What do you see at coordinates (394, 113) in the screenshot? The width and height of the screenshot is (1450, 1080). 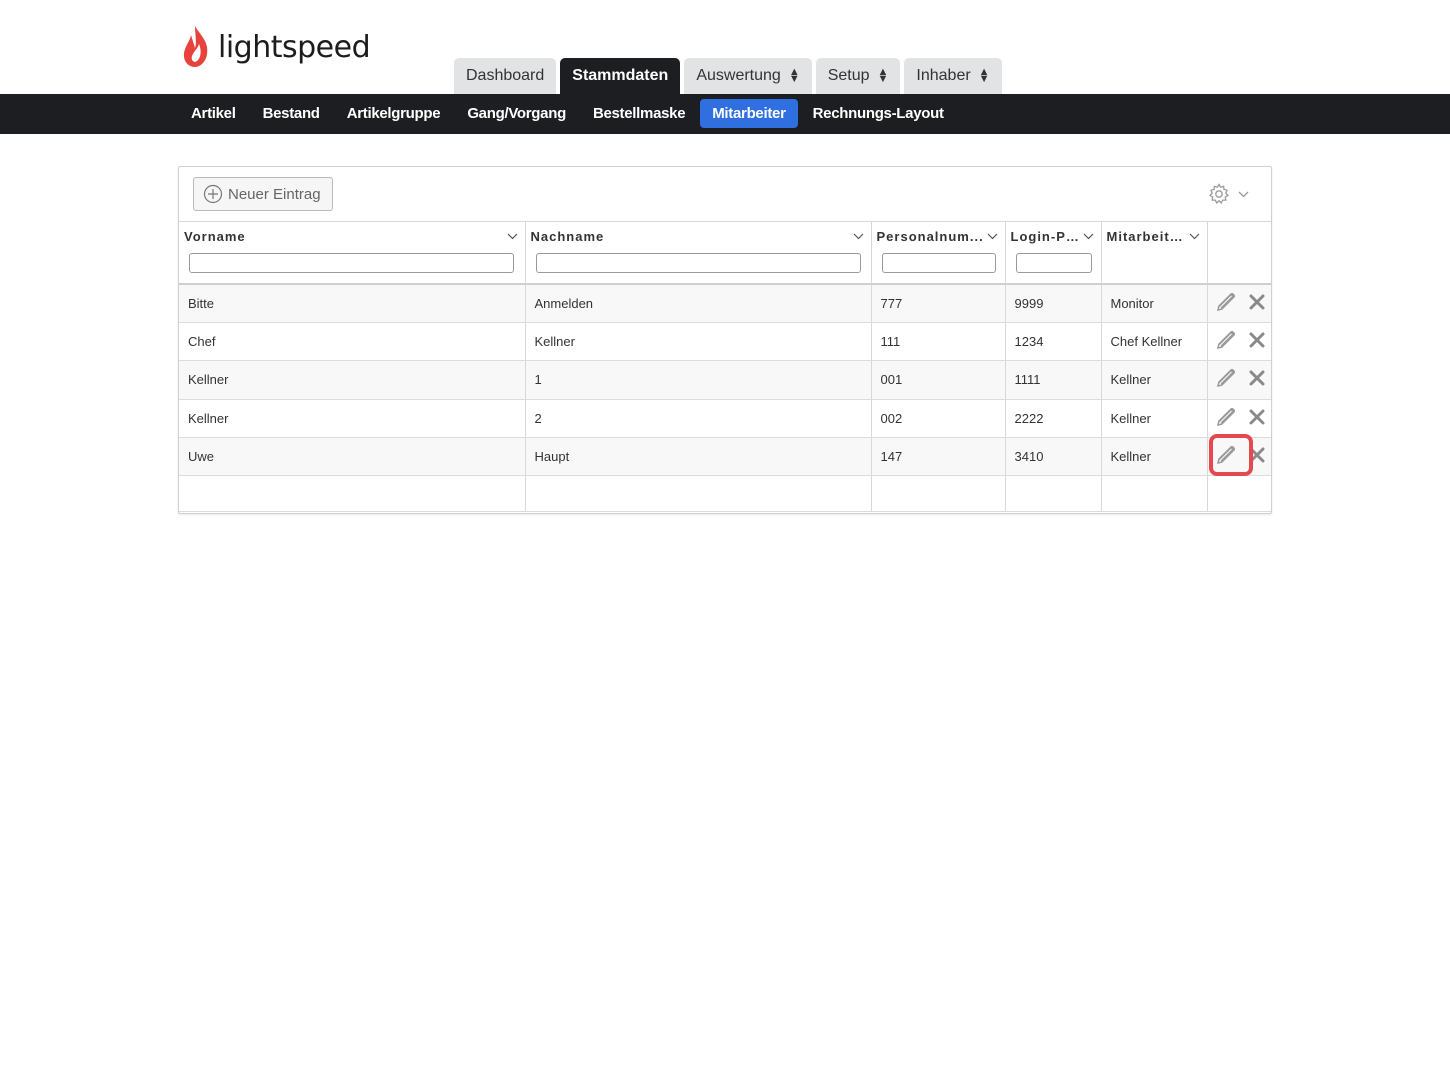 I see `subnav-artikelgruppe: Artikelgruppe` at bounding box center [394, 113].